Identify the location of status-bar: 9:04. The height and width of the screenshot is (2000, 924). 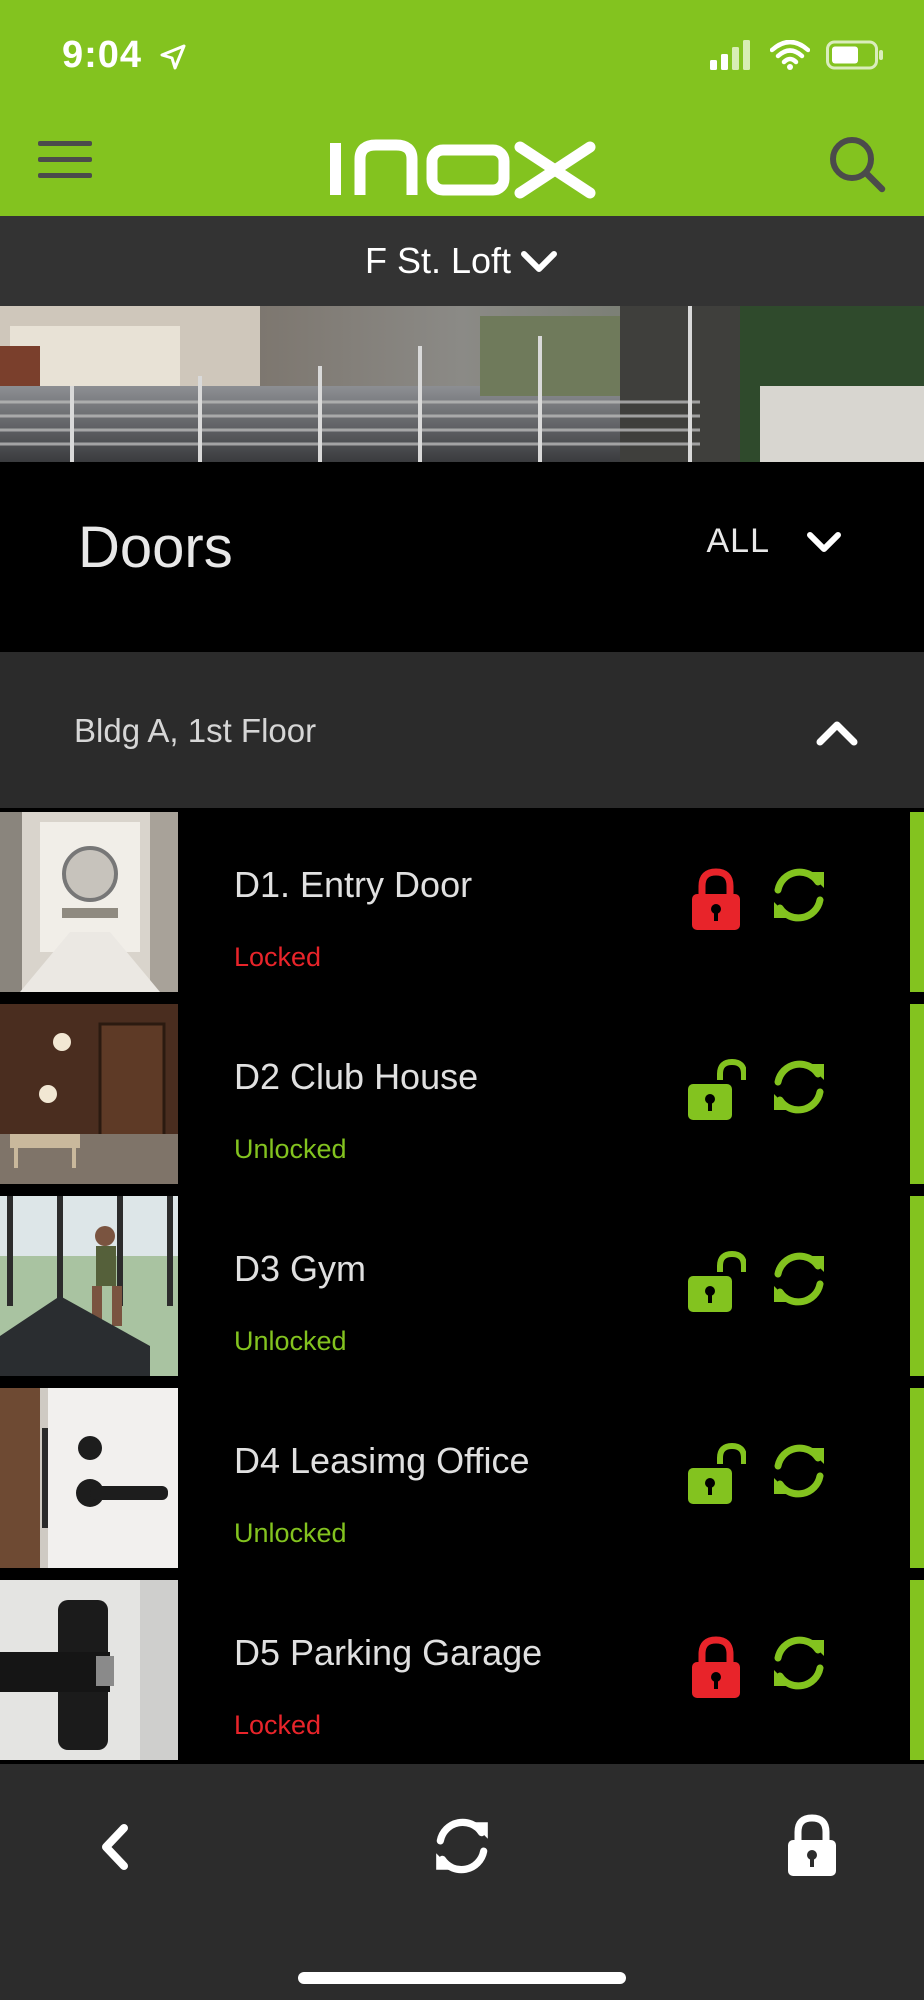
(462, 57).